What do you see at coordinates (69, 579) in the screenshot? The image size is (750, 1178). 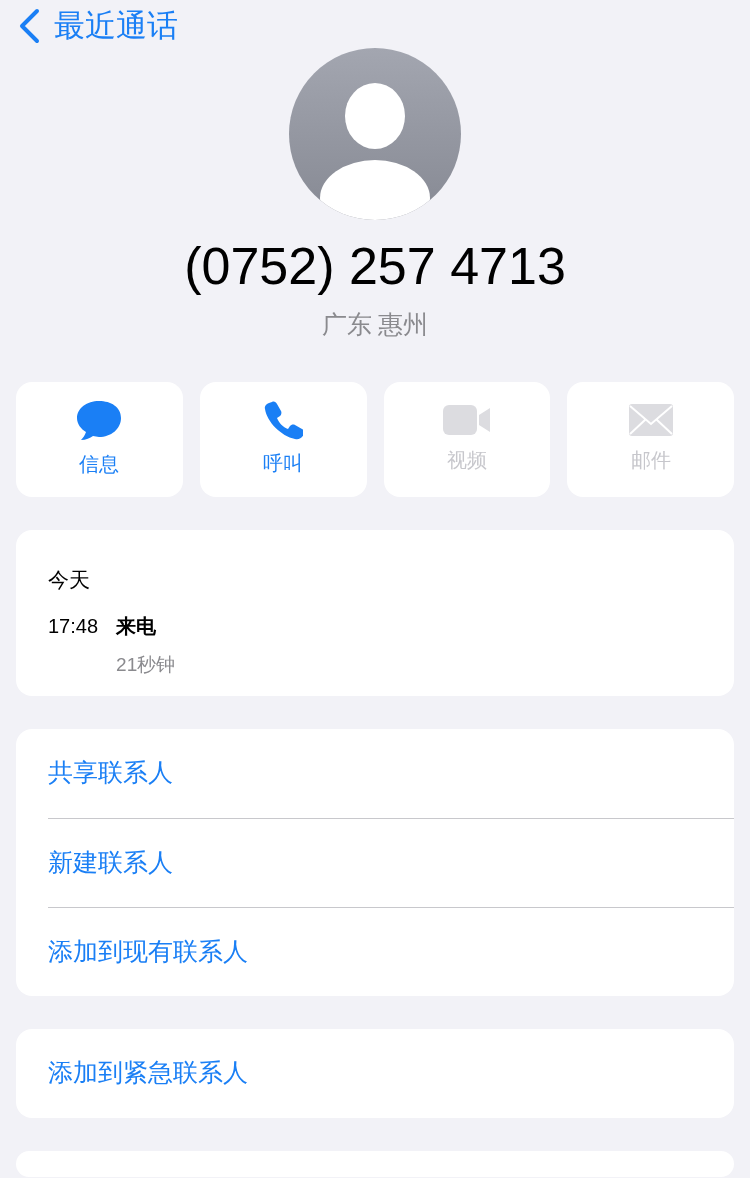 I see `date-label: 今天` at bounding box center [69, 579].